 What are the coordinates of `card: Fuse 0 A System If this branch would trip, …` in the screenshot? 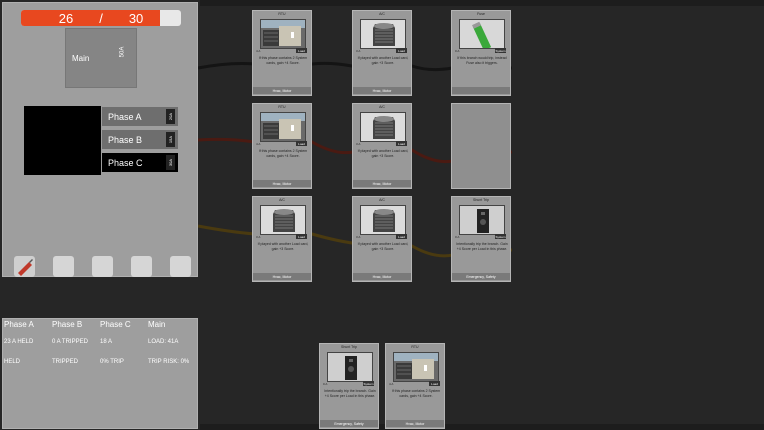 It's located at (481, 53).